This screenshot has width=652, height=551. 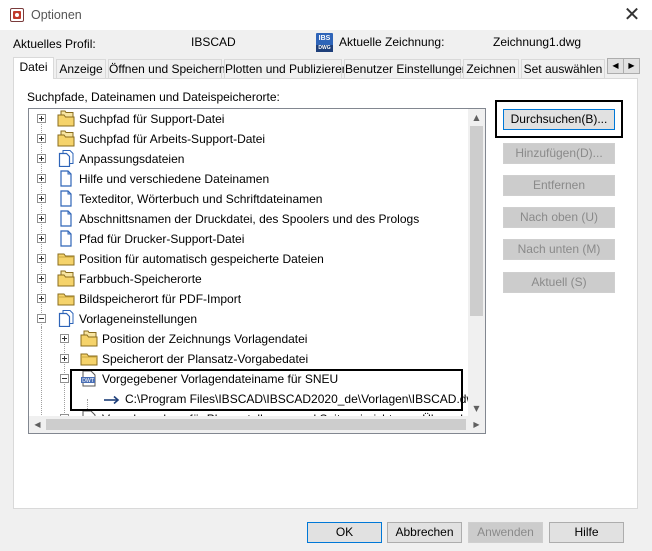 What do you see at coordinates (537, 42) in the screenshot?
I see `drawing-value: Zeichnung1.dwg` at bounding box center [537, 42].